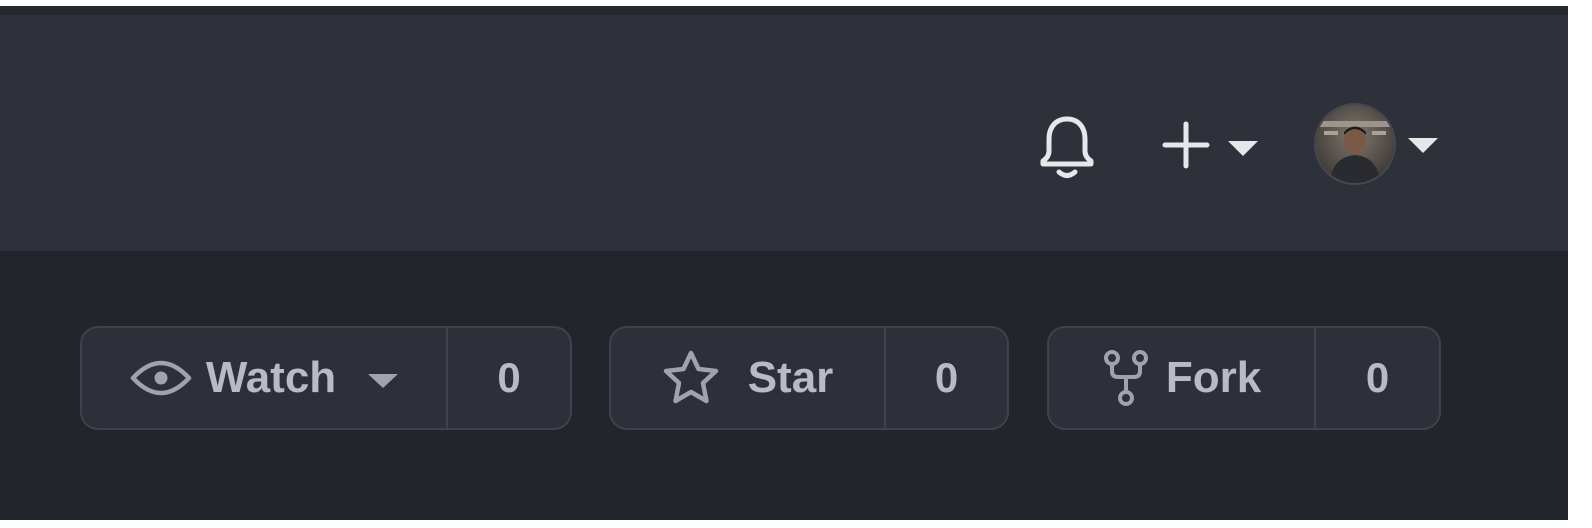 Image resolution: width=1592 pixels, height=528 pixels. What do you see at coordinates (1125, 378) in the screenshot?
I see `repo-forked-icon` at bounding box center [1125, 378].